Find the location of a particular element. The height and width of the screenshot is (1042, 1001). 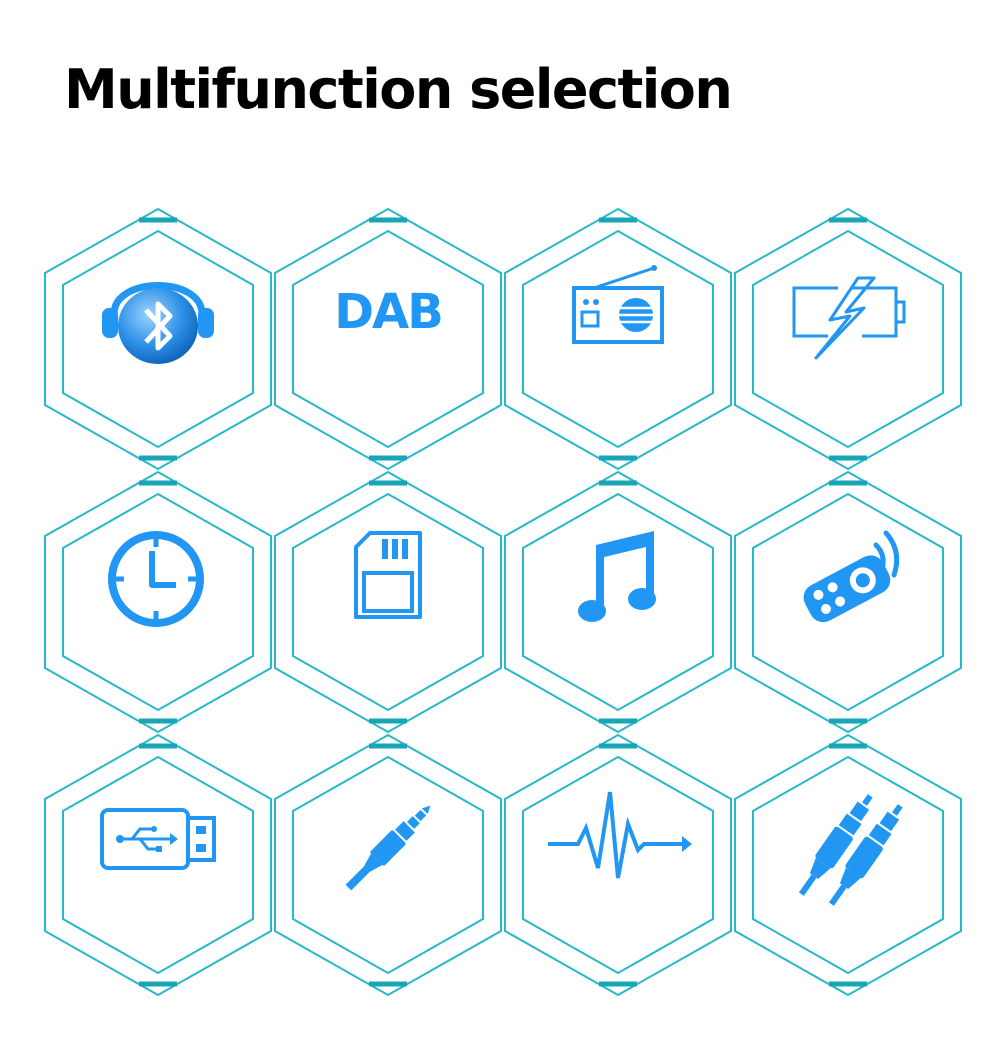

music-note-icon is located at coordinates (618, 575).